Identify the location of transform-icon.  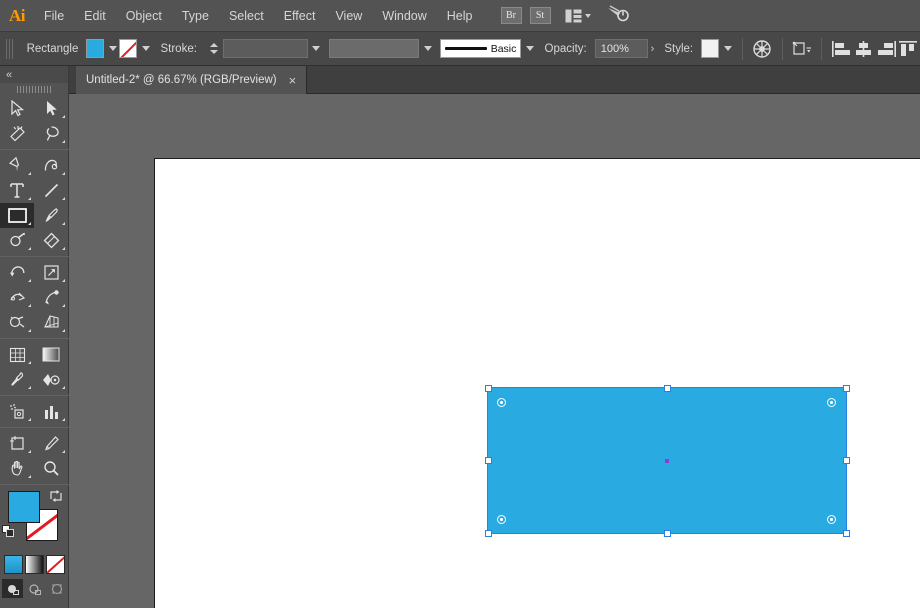
(802, 49).